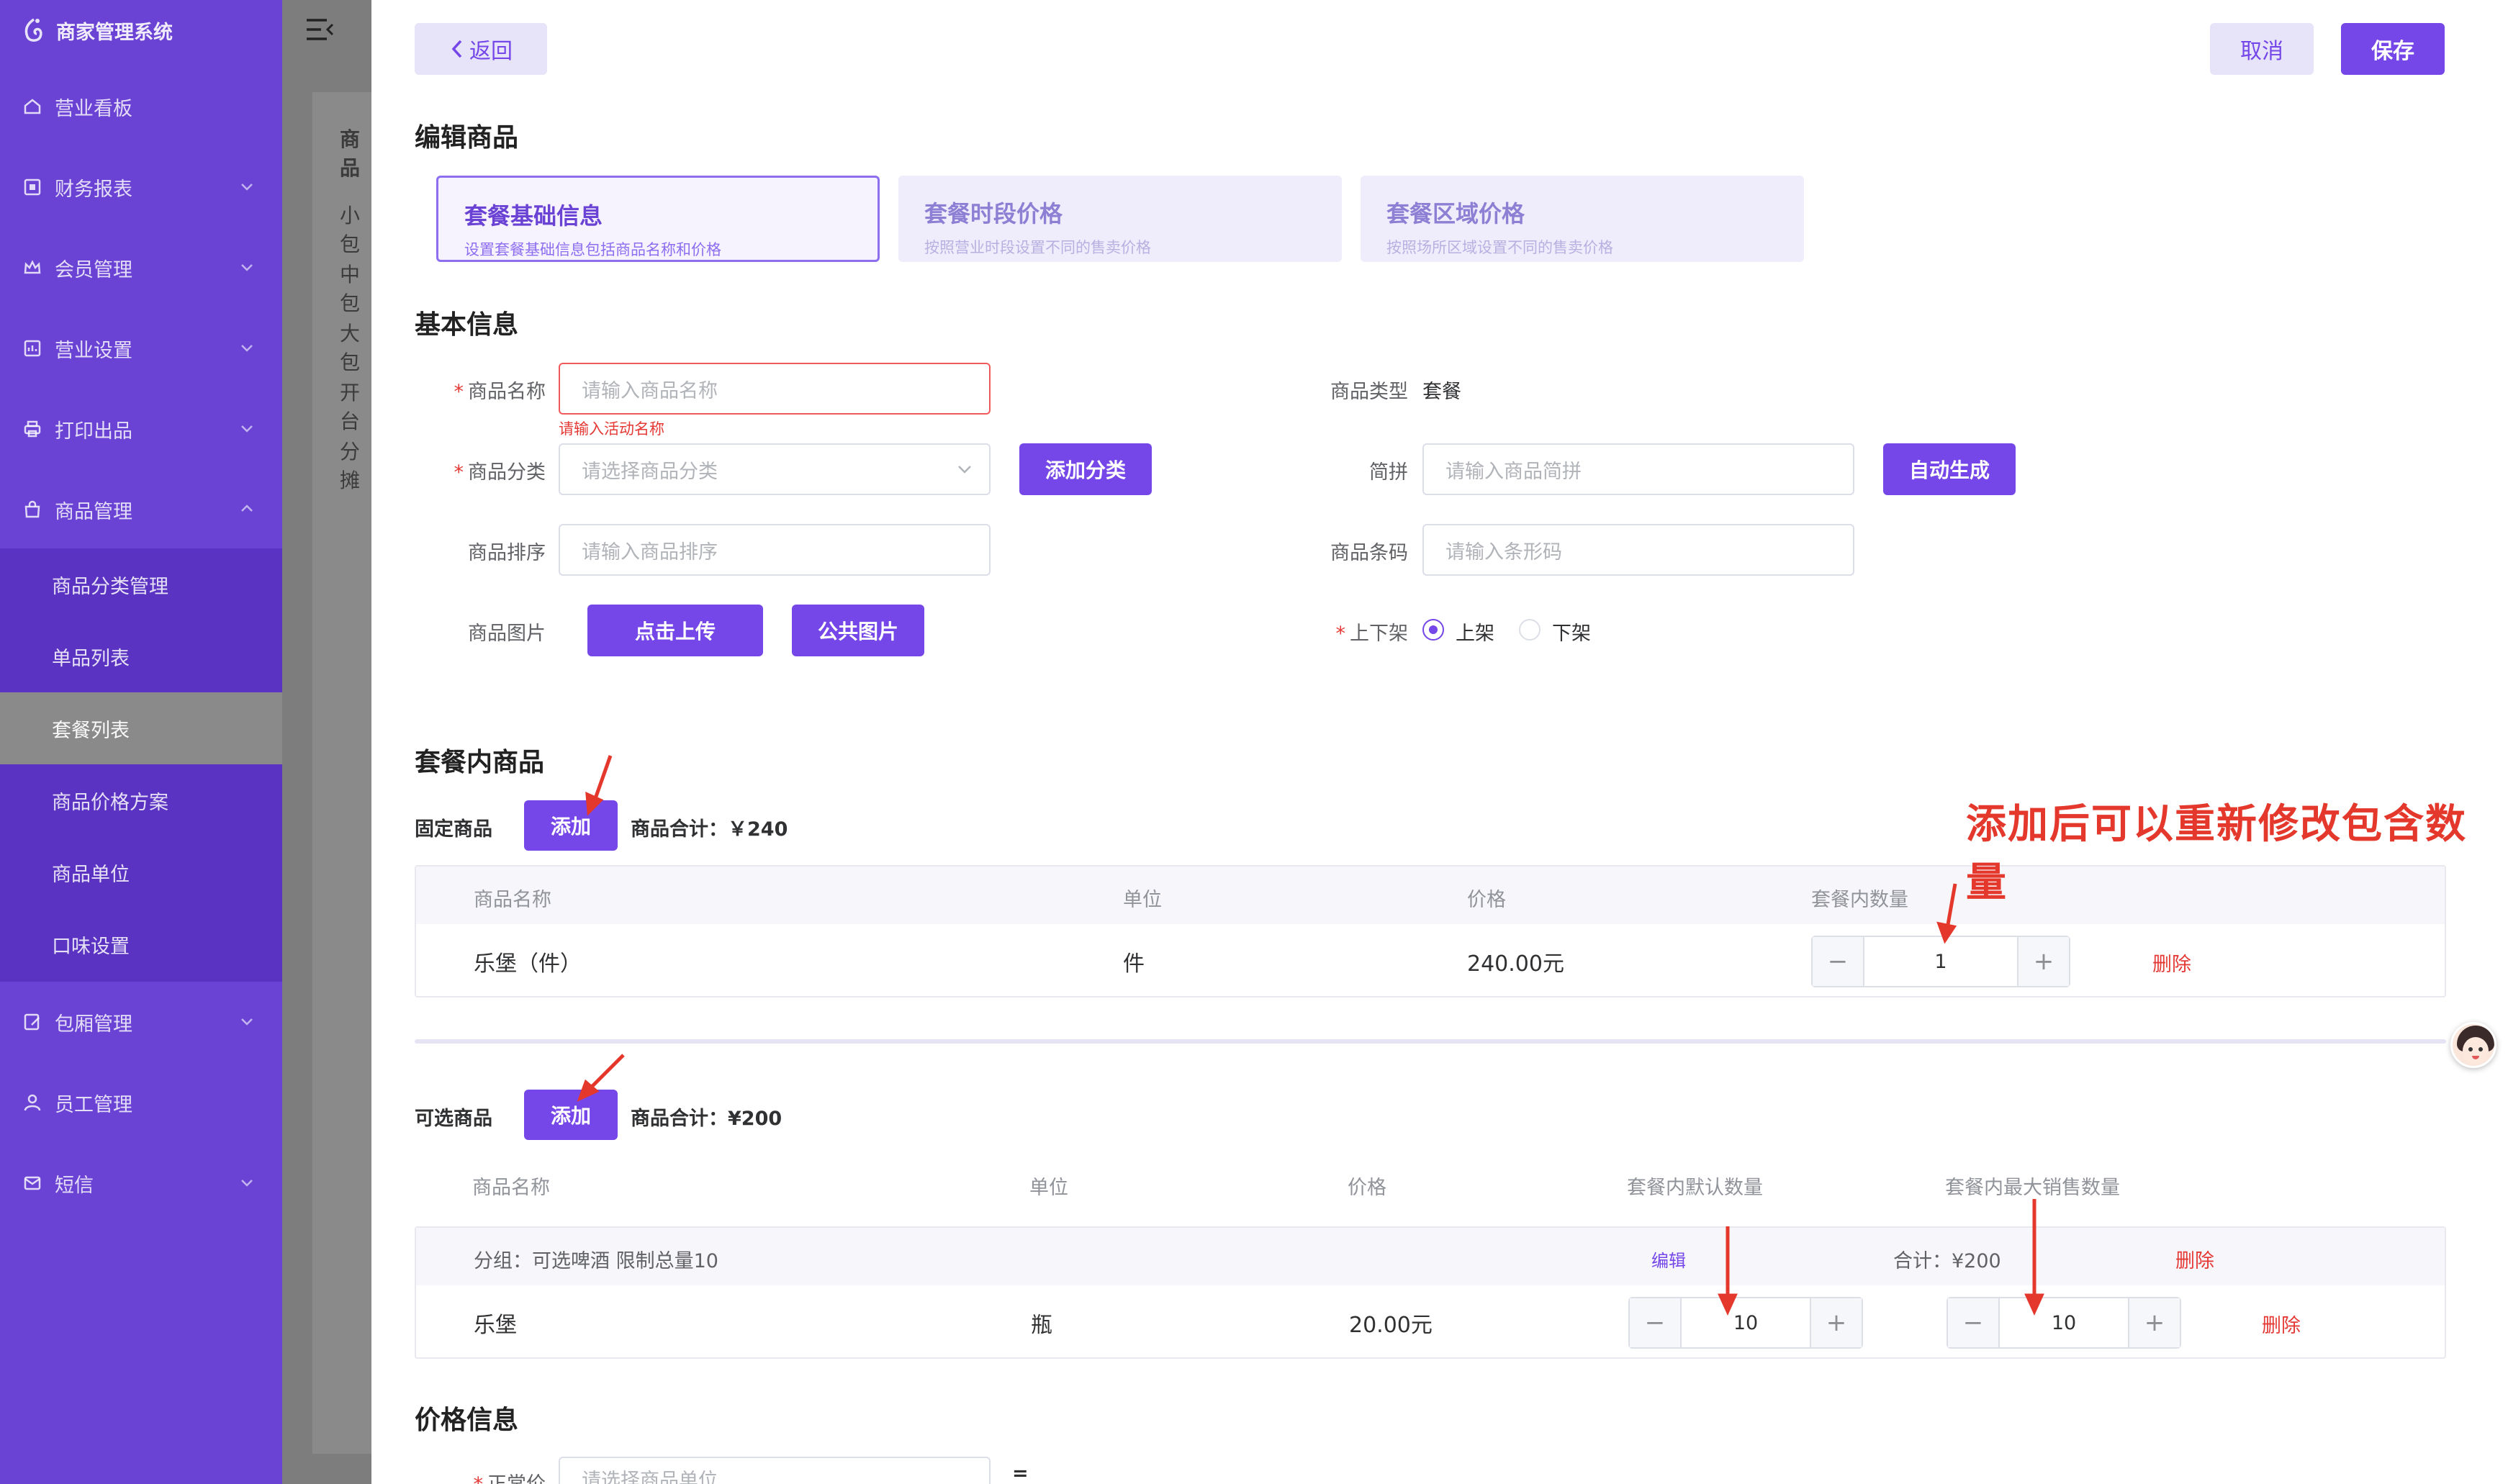  What do you see at coordinates (32, 106) in the screenshot?
I see `home-icon` at bounding box center [32, 106].